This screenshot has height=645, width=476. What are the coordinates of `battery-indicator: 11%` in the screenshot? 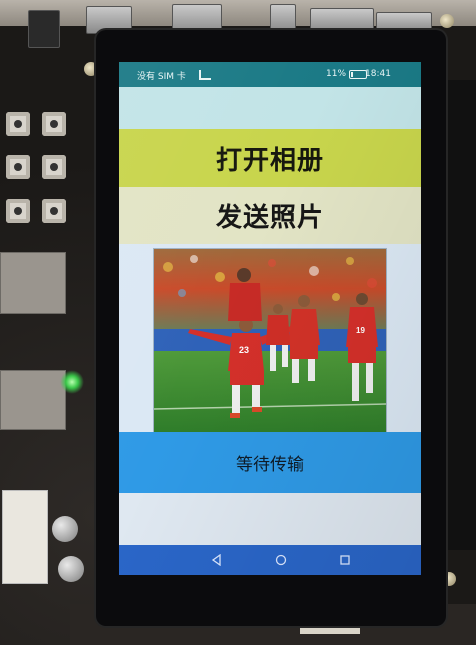 It's located at (347, 74).